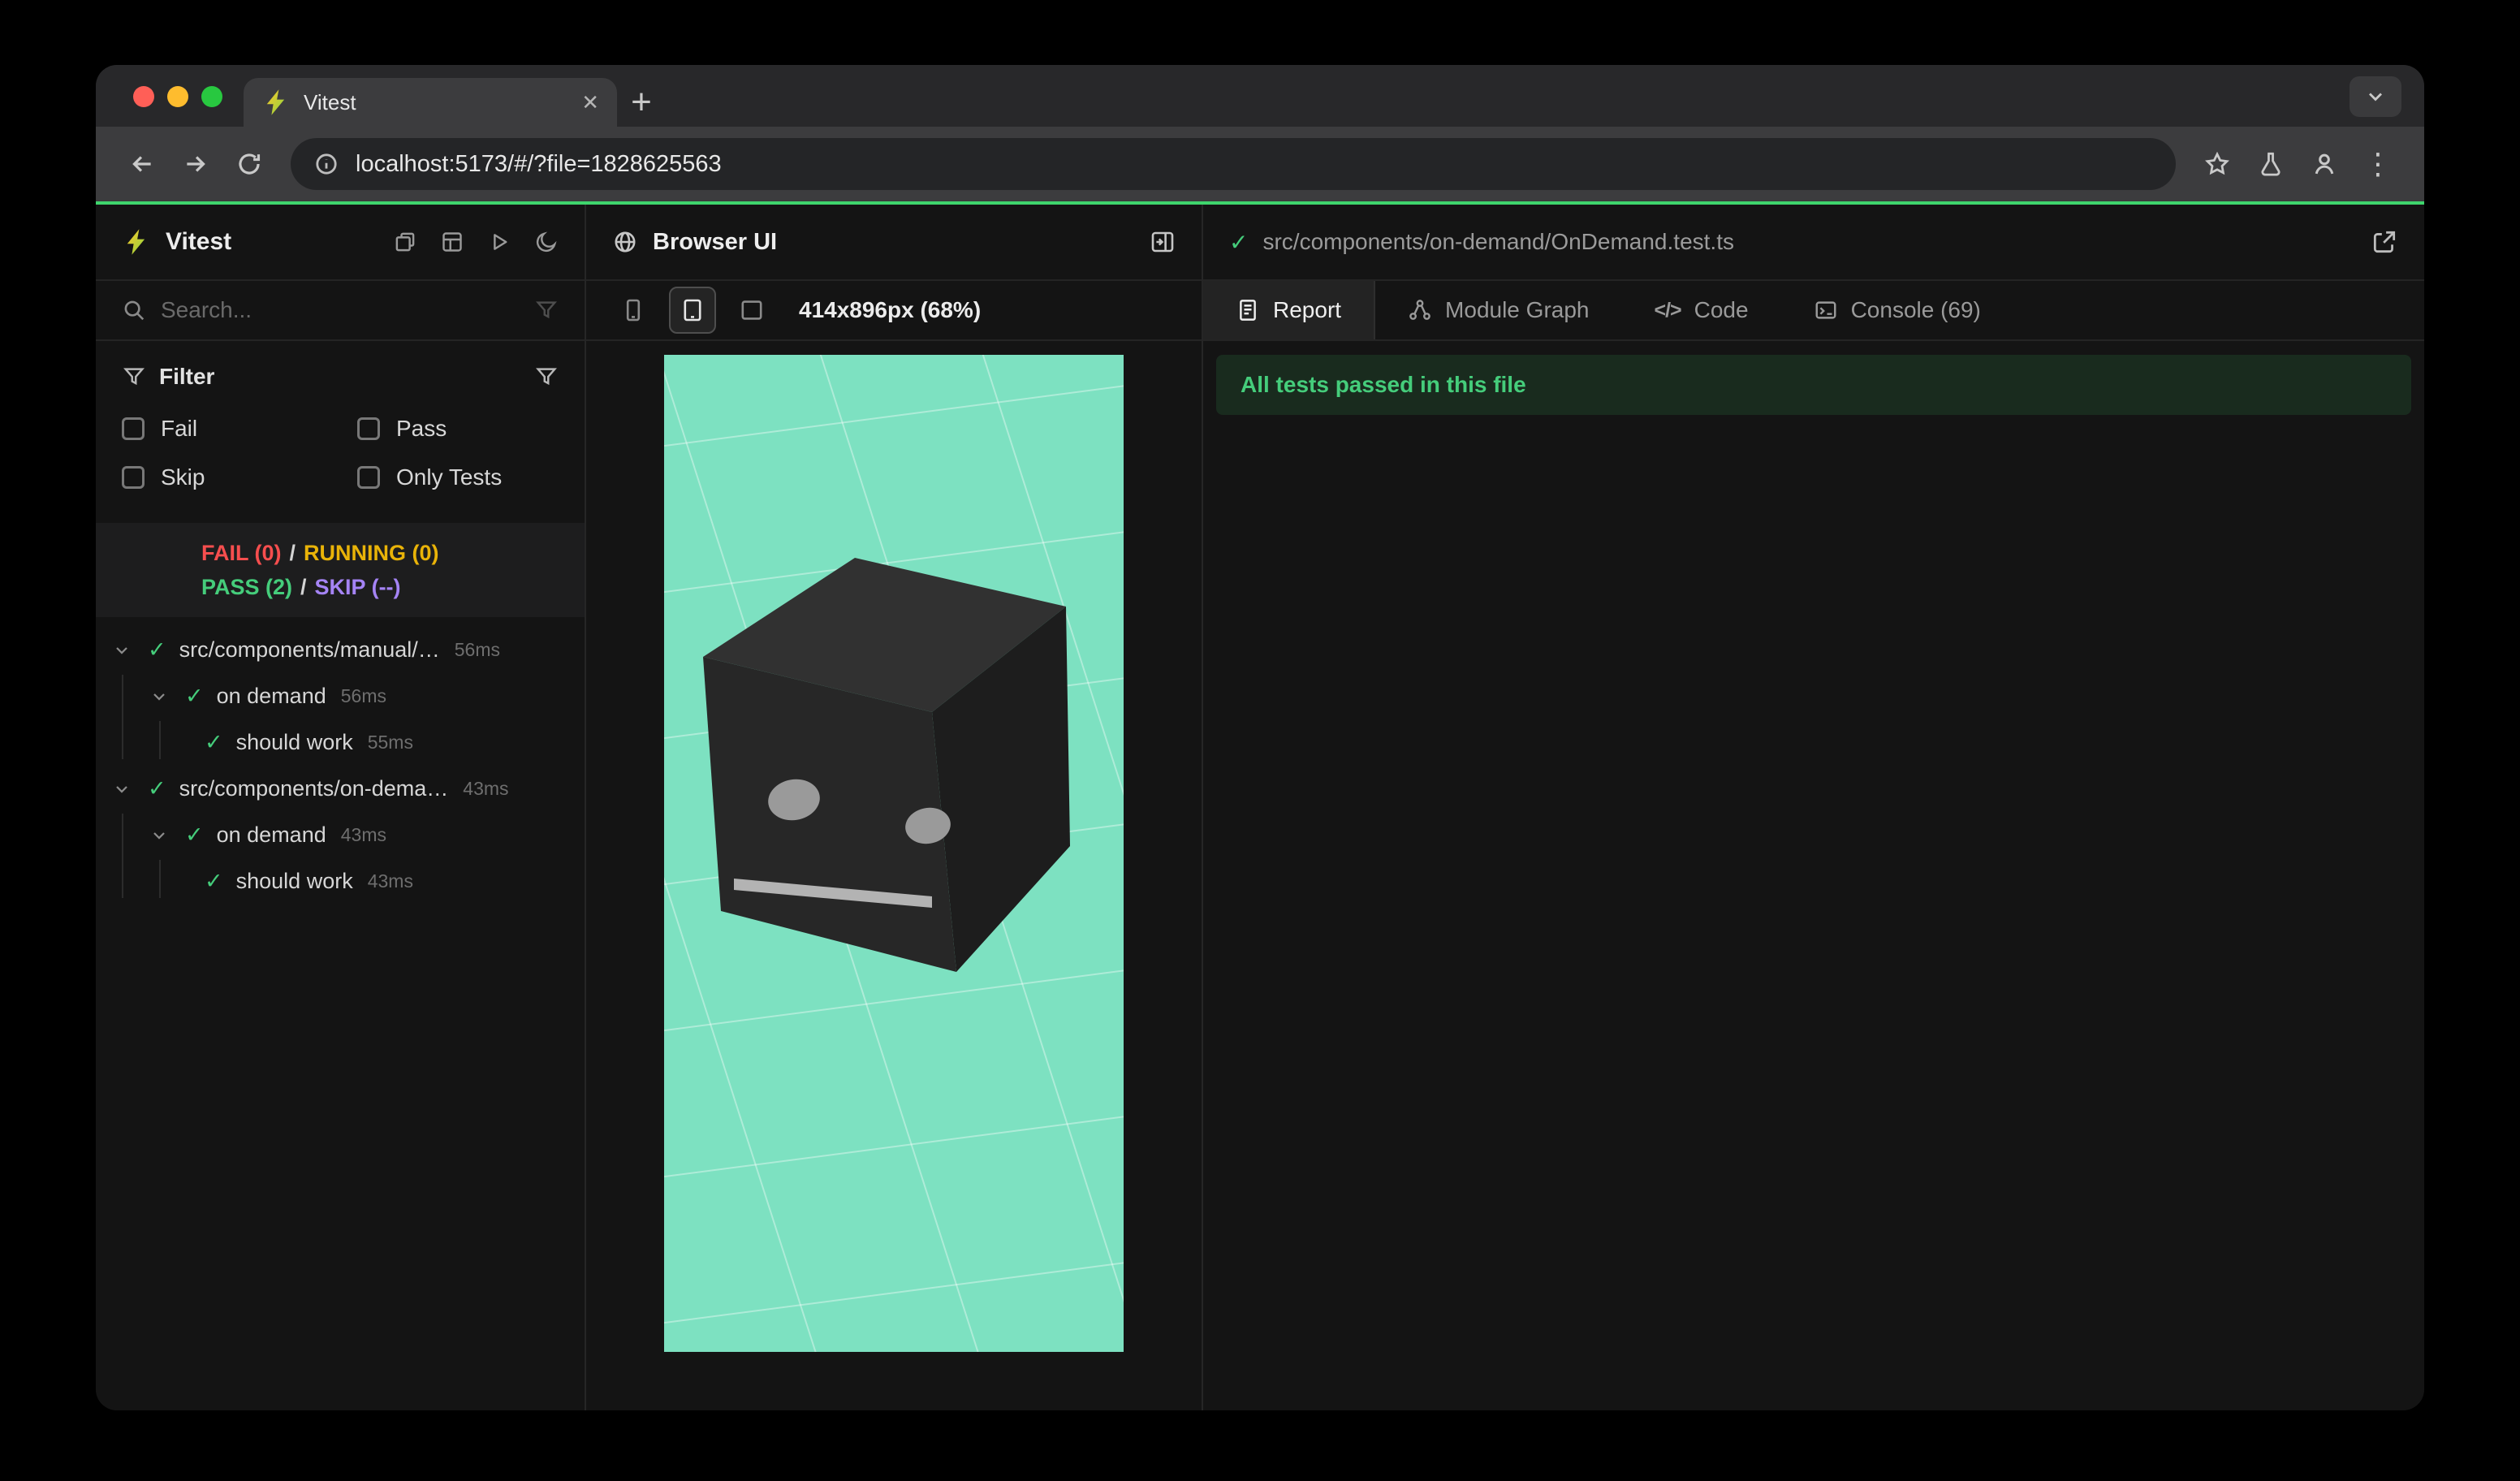 The width and height of the screenshot is (2520, 1481). What do you see at coordinates (142, 164) in the screenshot?
I see `nav-back-button` at bounding box center [142, 164].